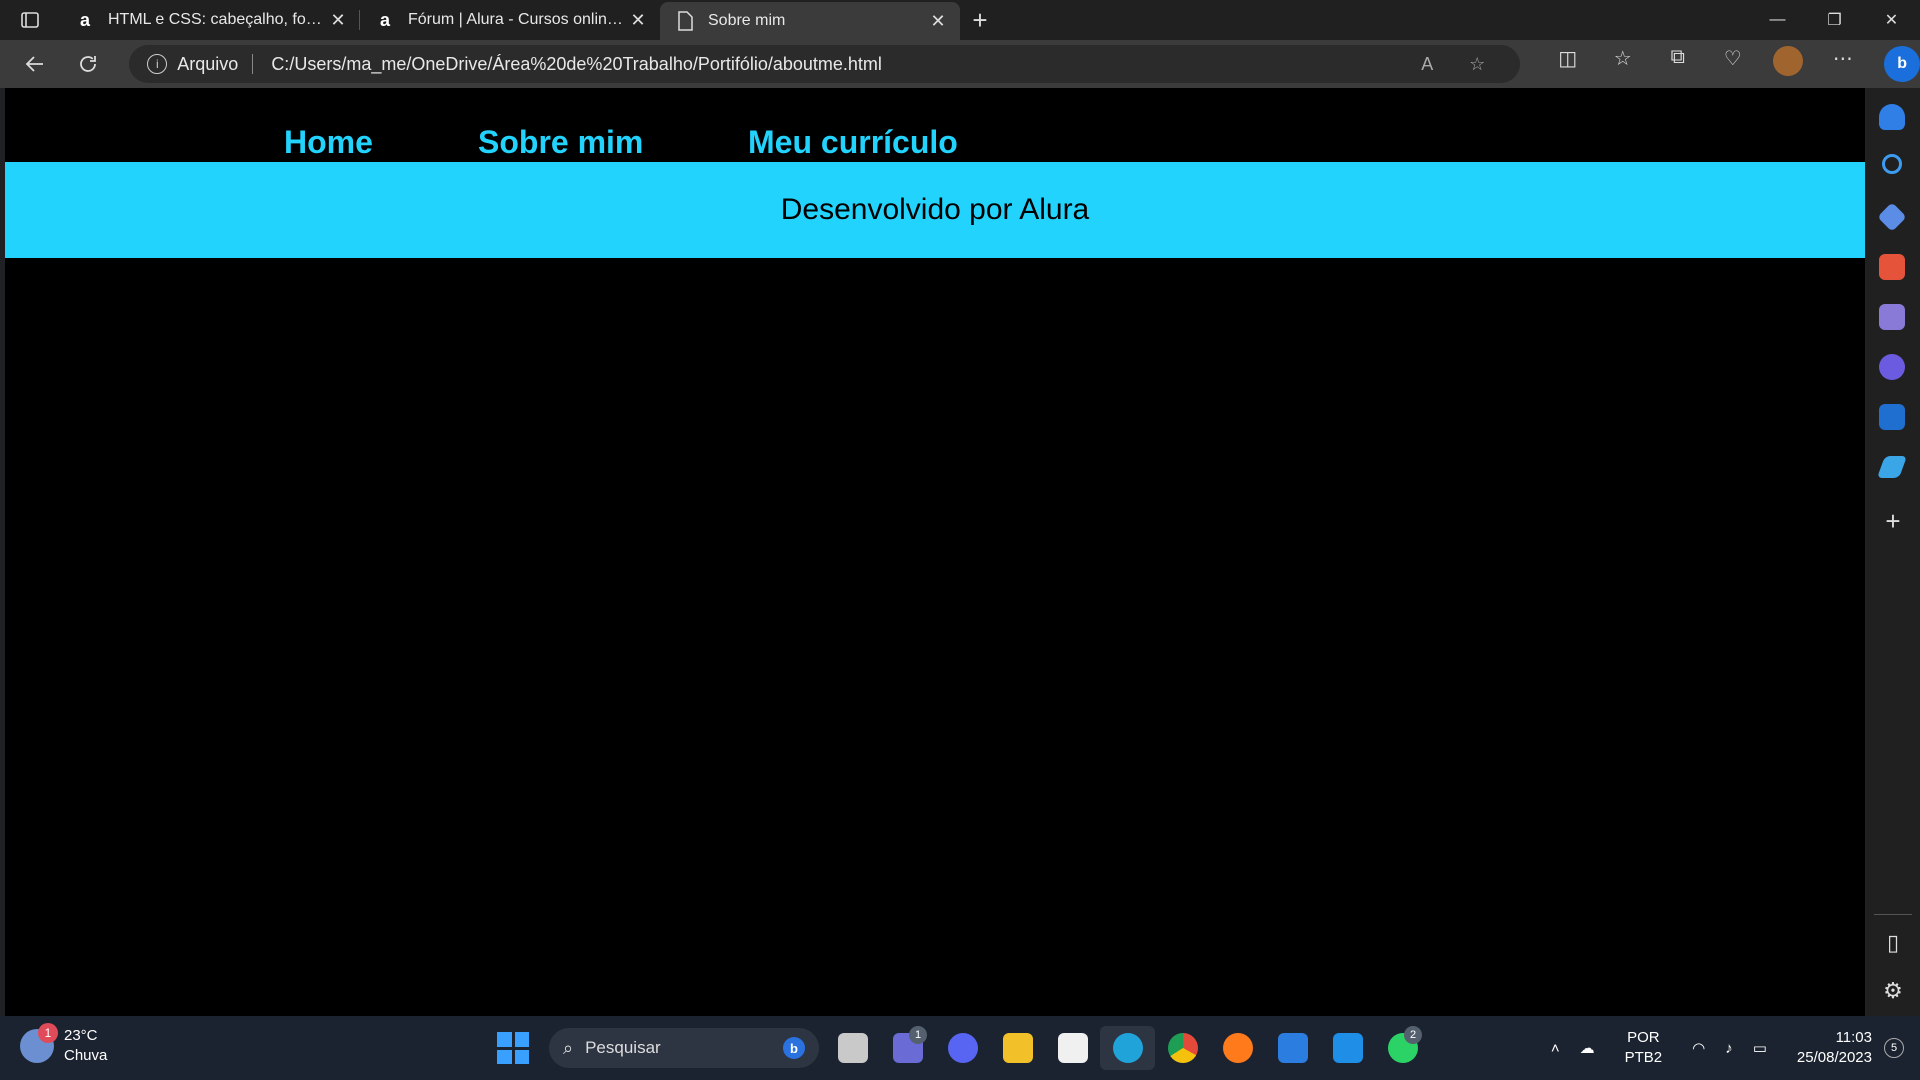 The image size is (1920, 1080). What do you see at coordinates (1587, 1048) in the screenshot?
I see `onedrive-cloud-icon: ☁` at bounding box center [1587, 1048].